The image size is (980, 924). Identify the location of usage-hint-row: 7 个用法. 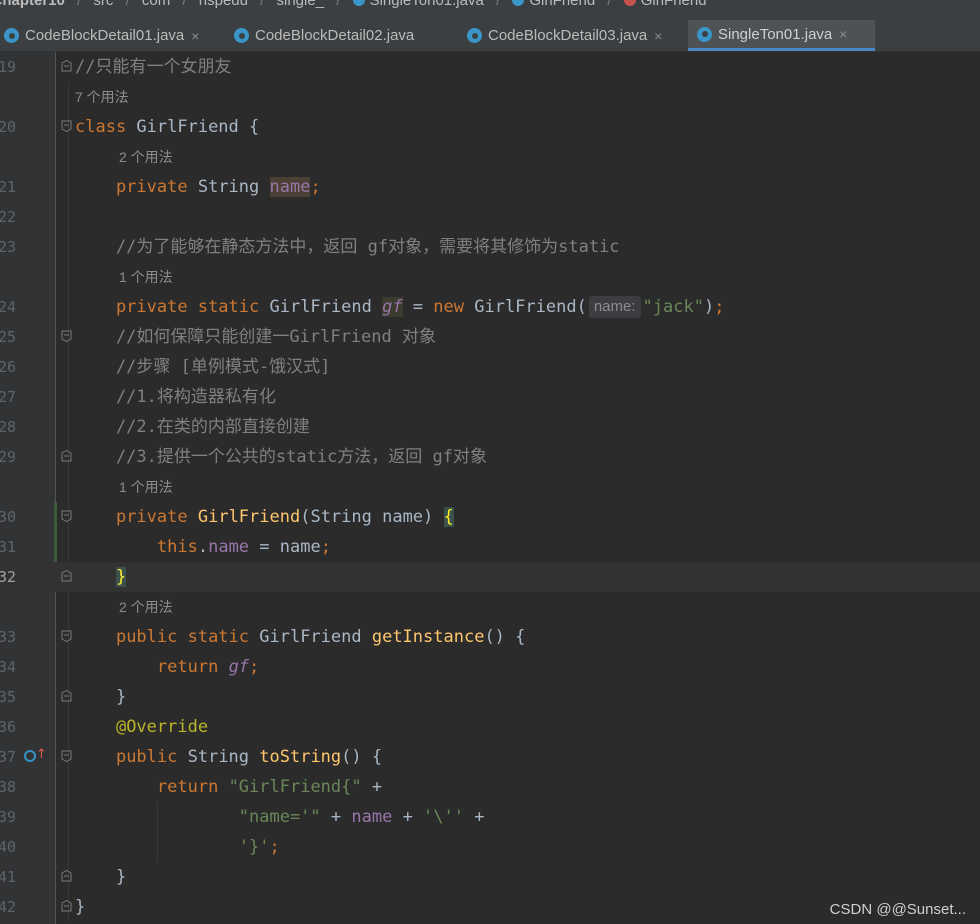
(490, 97).